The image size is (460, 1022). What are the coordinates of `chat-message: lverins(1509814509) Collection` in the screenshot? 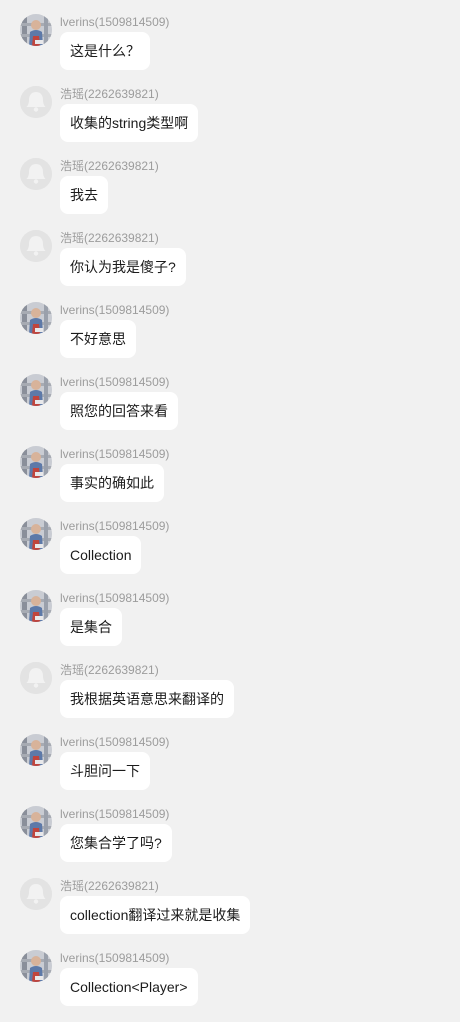 It's located at (230, 554).